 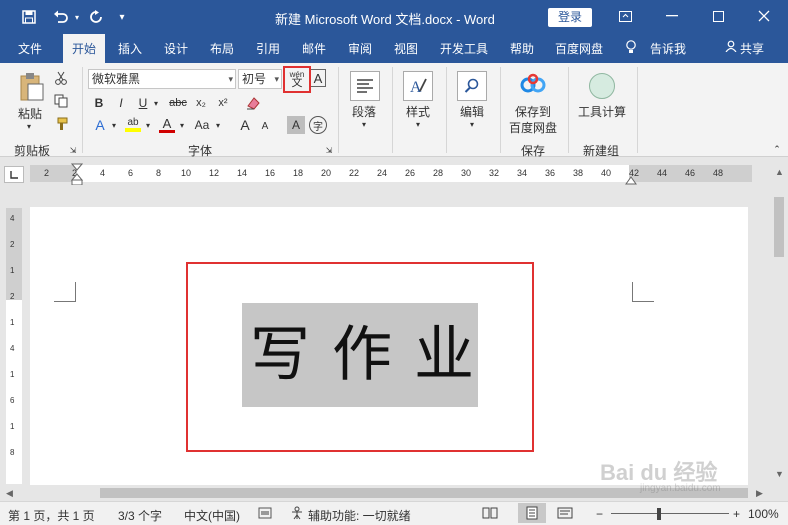 What do you see at coordinates (759, 493) in the screenshot?
I see `scroll-right-icon: ▶` at bounding box center [759, 493].